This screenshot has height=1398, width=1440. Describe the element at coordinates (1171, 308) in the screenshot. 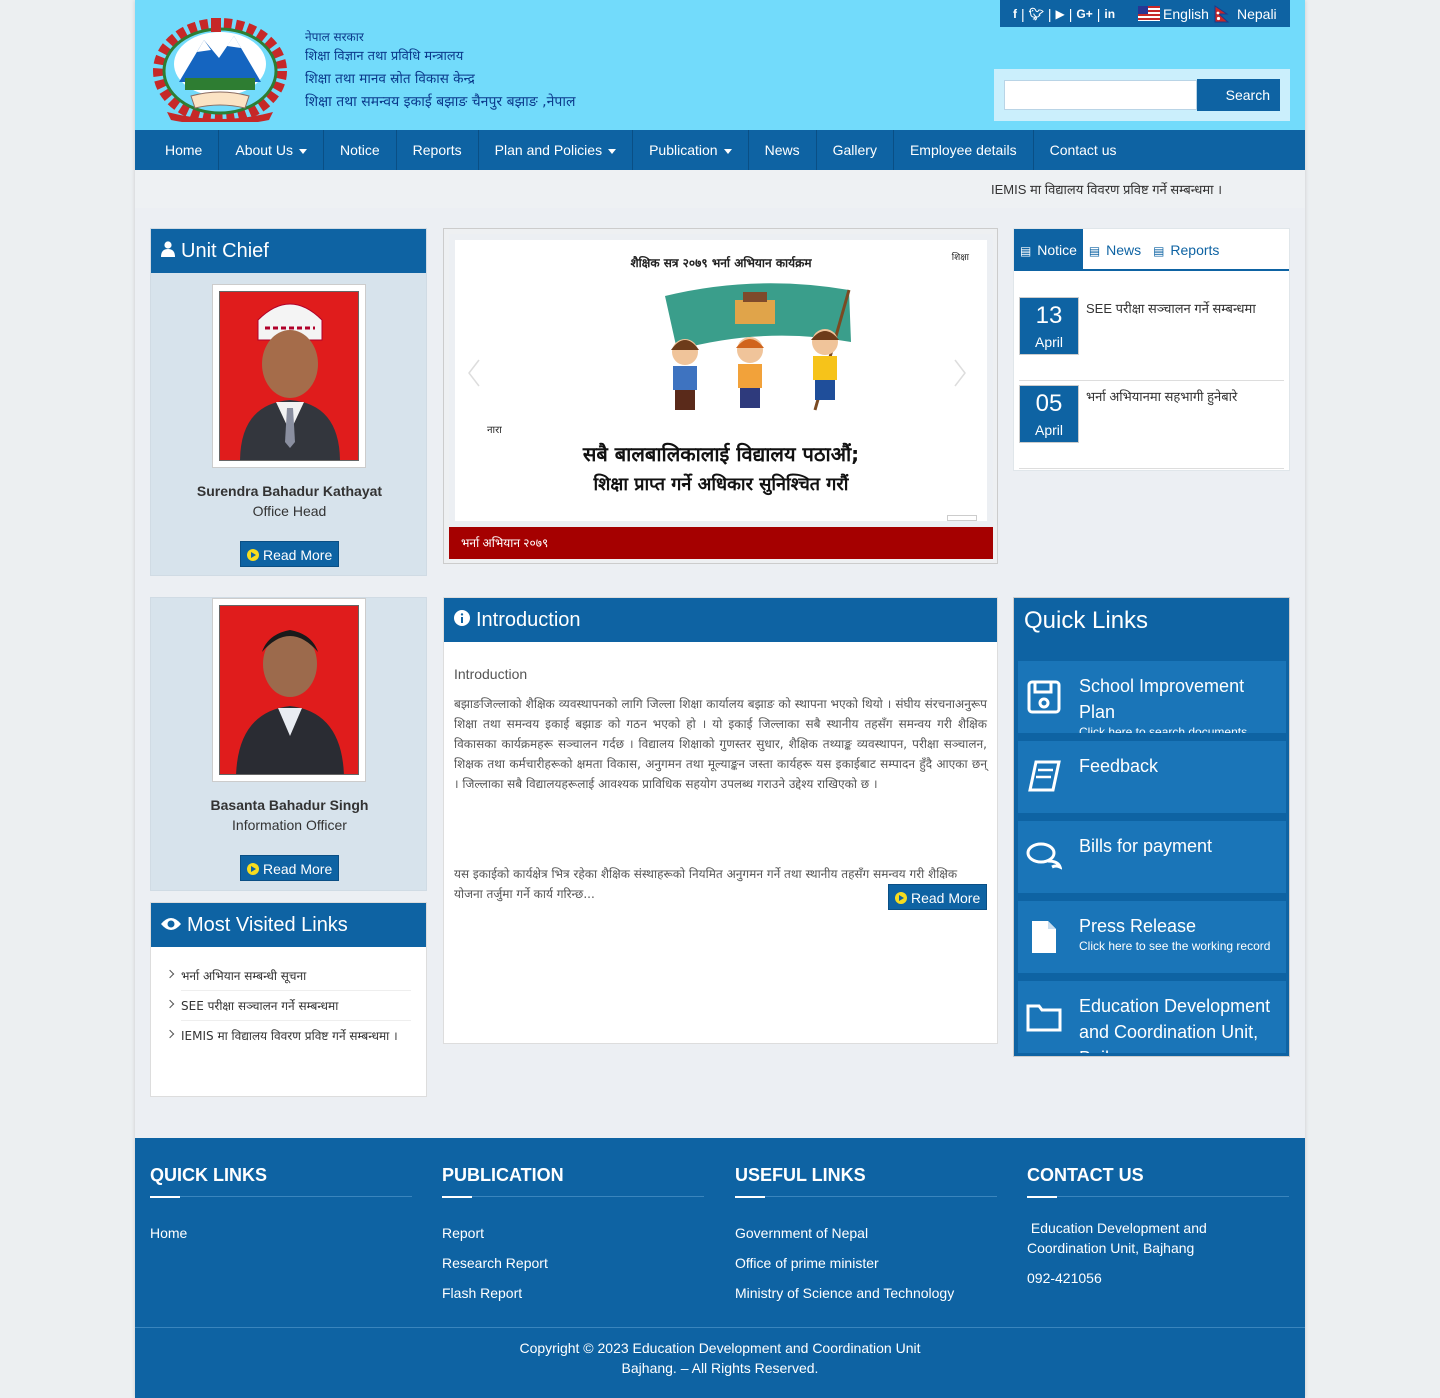

I see `notice-title: SEE परीक्षा सञ्चालन गर्ने सम्बन्धमा` at that location.